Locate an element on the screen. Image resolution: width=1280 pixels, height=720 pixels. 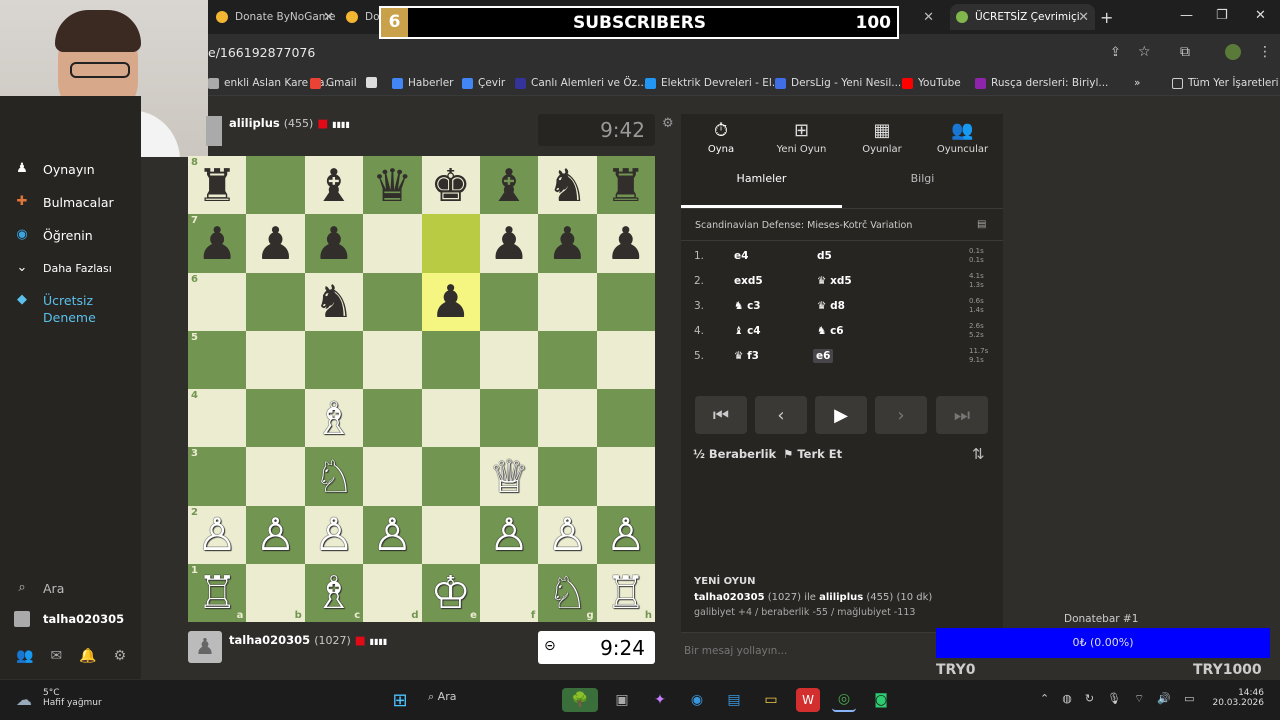
bookmark-item: Gmail is located at coordinates (333, 83).